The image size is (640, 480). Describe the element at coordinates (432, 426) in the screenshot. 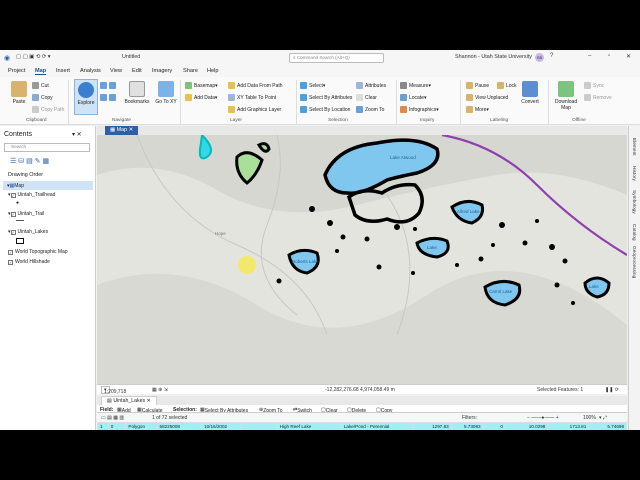

I see `table-cell: 1297.83` at that location.